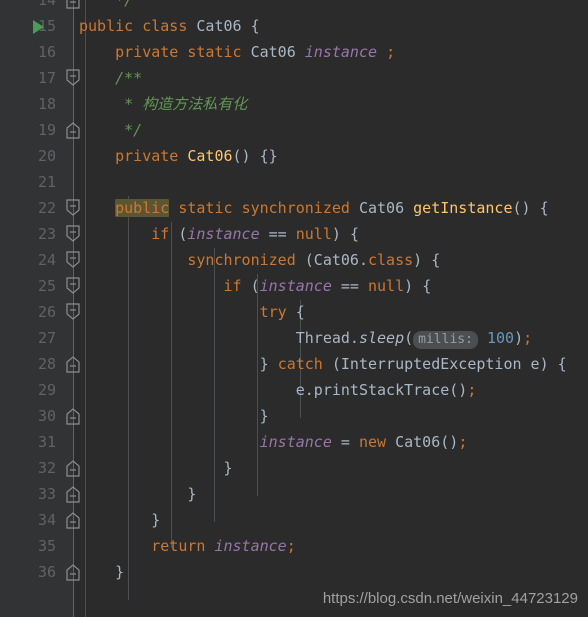  I want to click on token-22-7: (), so click(526, 208).